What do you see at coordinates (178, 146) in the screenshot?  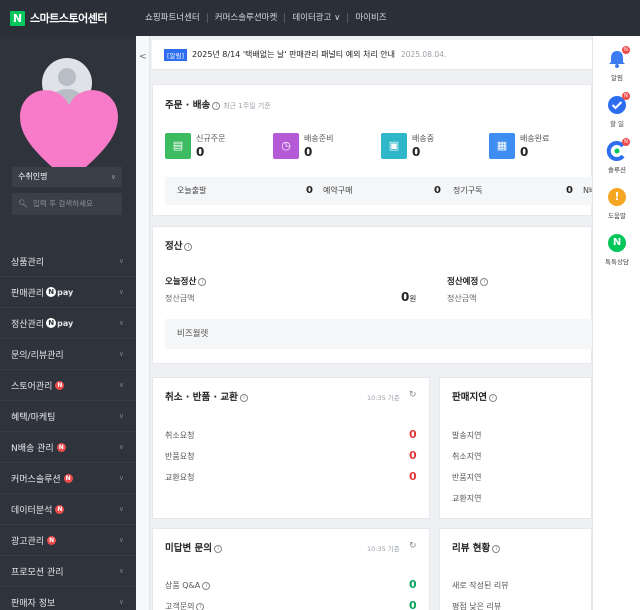 I see `new-order-icon: ▤` at bounding box center [178, 146].